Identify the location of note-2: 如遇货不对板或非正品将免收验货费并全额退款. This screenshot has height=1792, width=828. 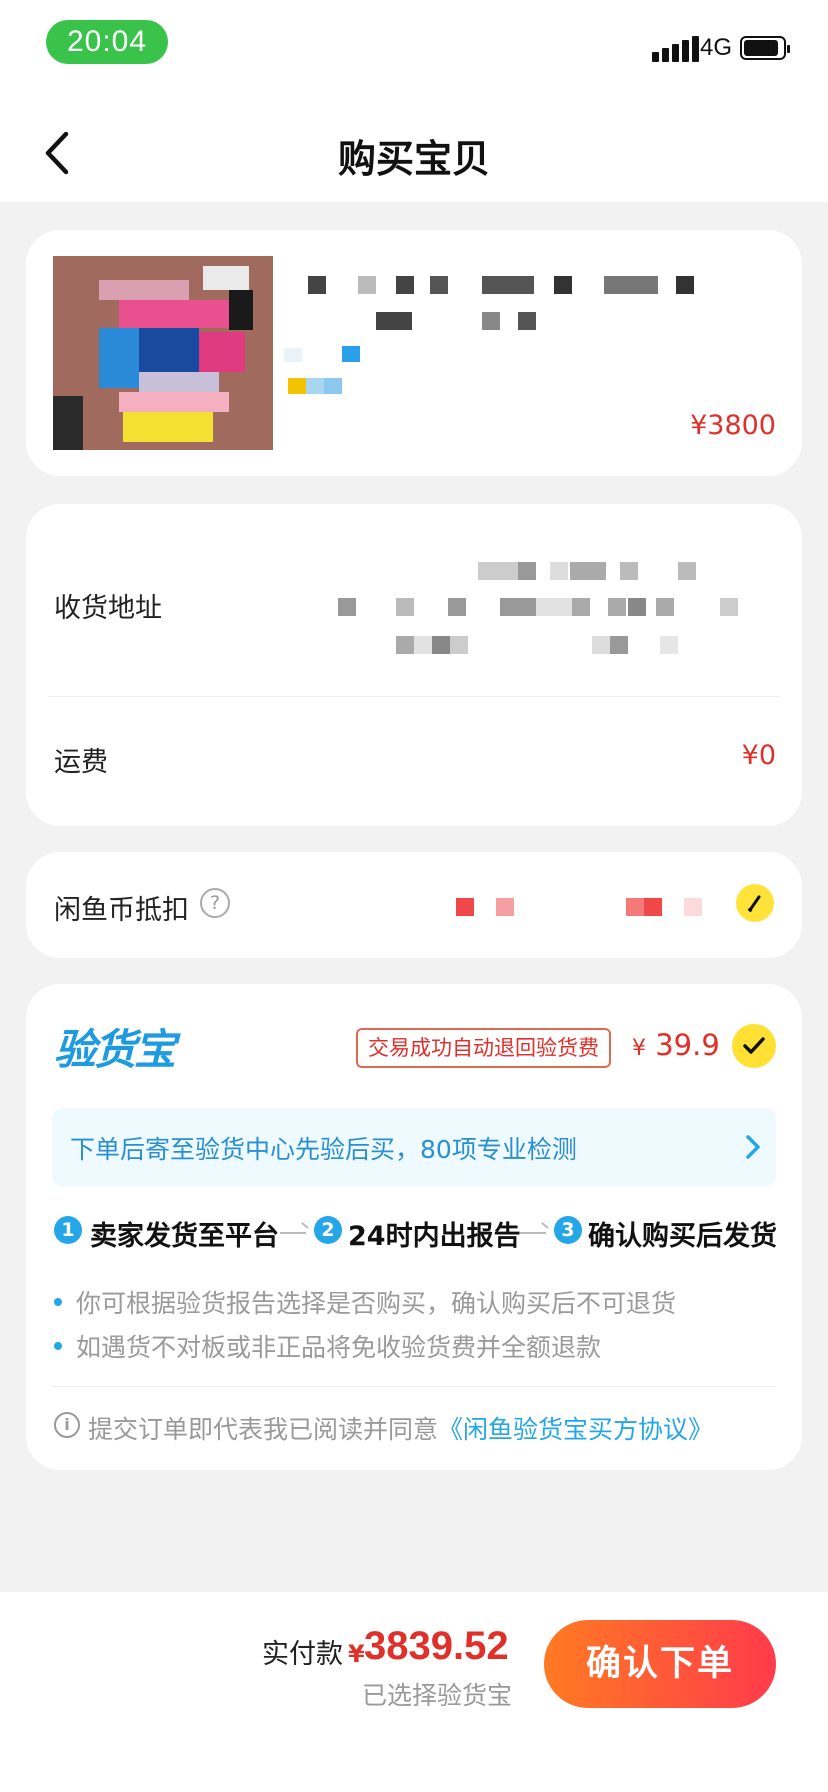
(339, 1347).